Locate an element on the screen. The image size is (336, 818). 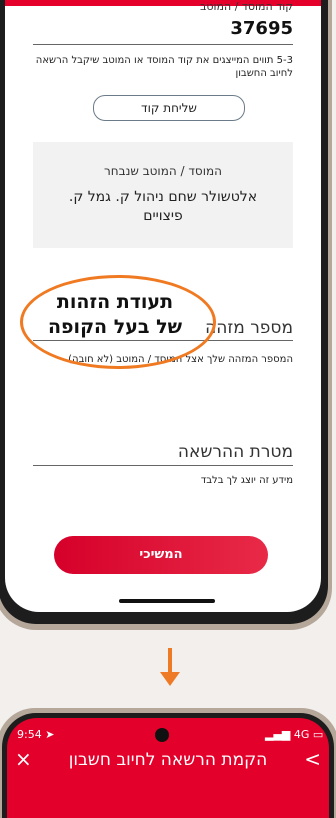
annotation-text: תעודת הזהות של בעל הקופה is located at coordinates (115, 315).